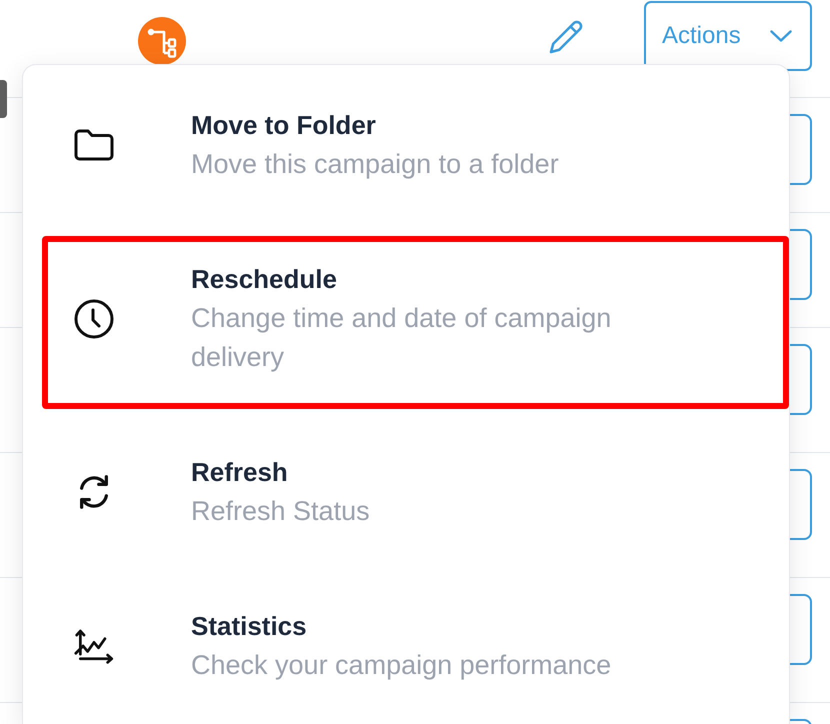 Image resolution: width=830 pixels, height=724 pixels. What do you see at coordinates (264, 279) in the screenshot?
I see `menu-item-title: Reschedule` at bounding box center [264, 279].